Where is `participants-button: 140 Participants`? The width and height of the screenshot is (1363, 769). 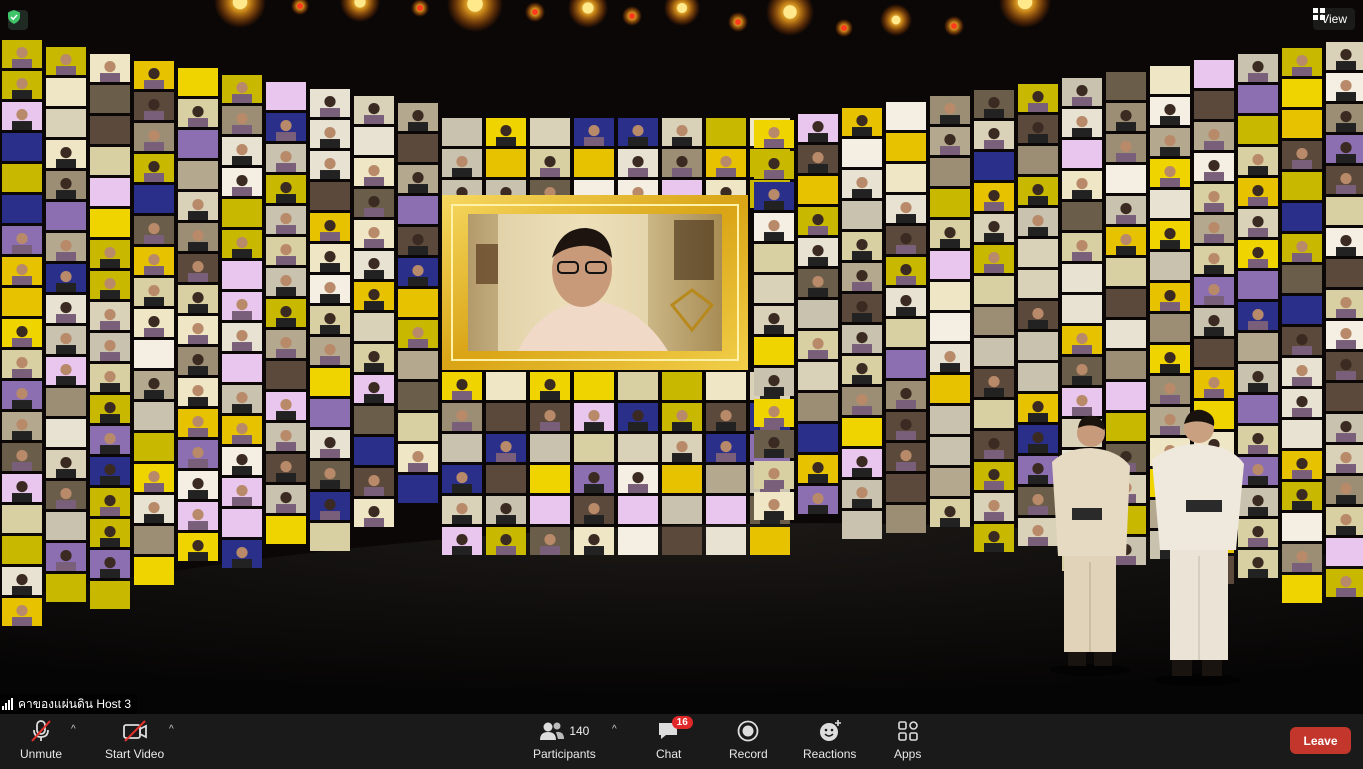 participants-button: 140 Participants is located at coordinates (564, 739).